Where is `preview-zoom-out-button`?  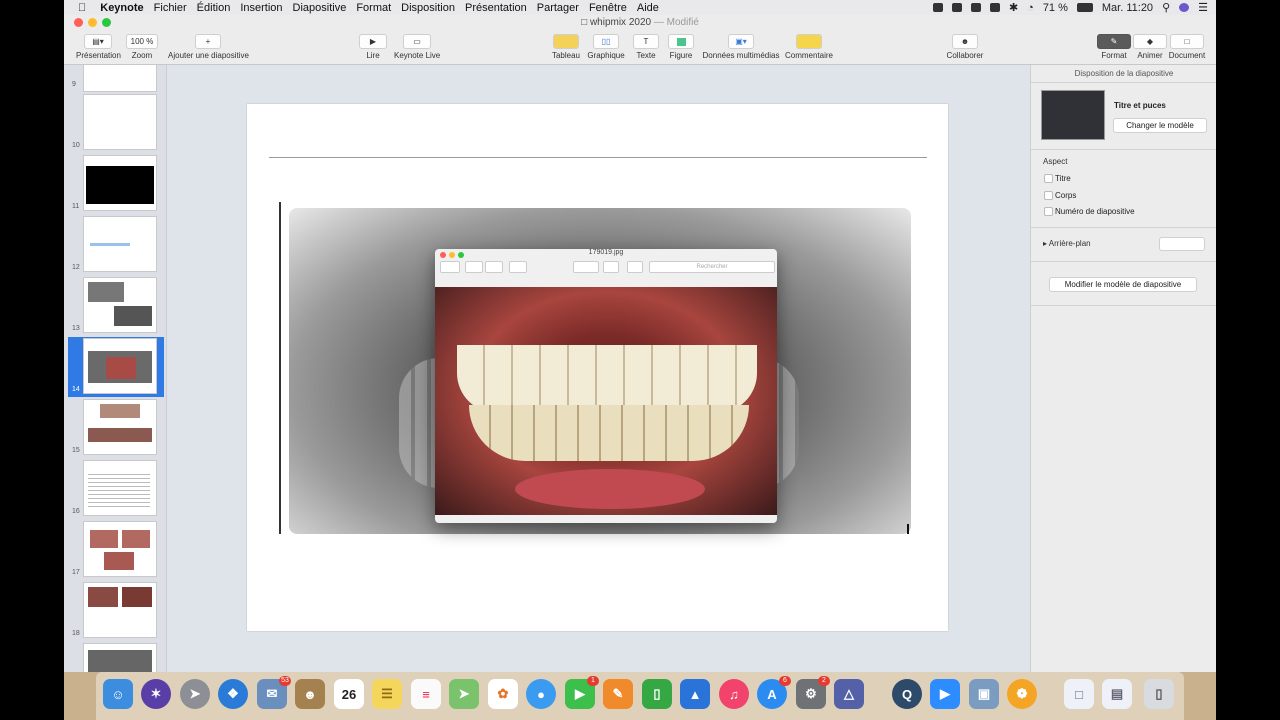 preview-zoom-out-button is located at coordinates (474, 267).